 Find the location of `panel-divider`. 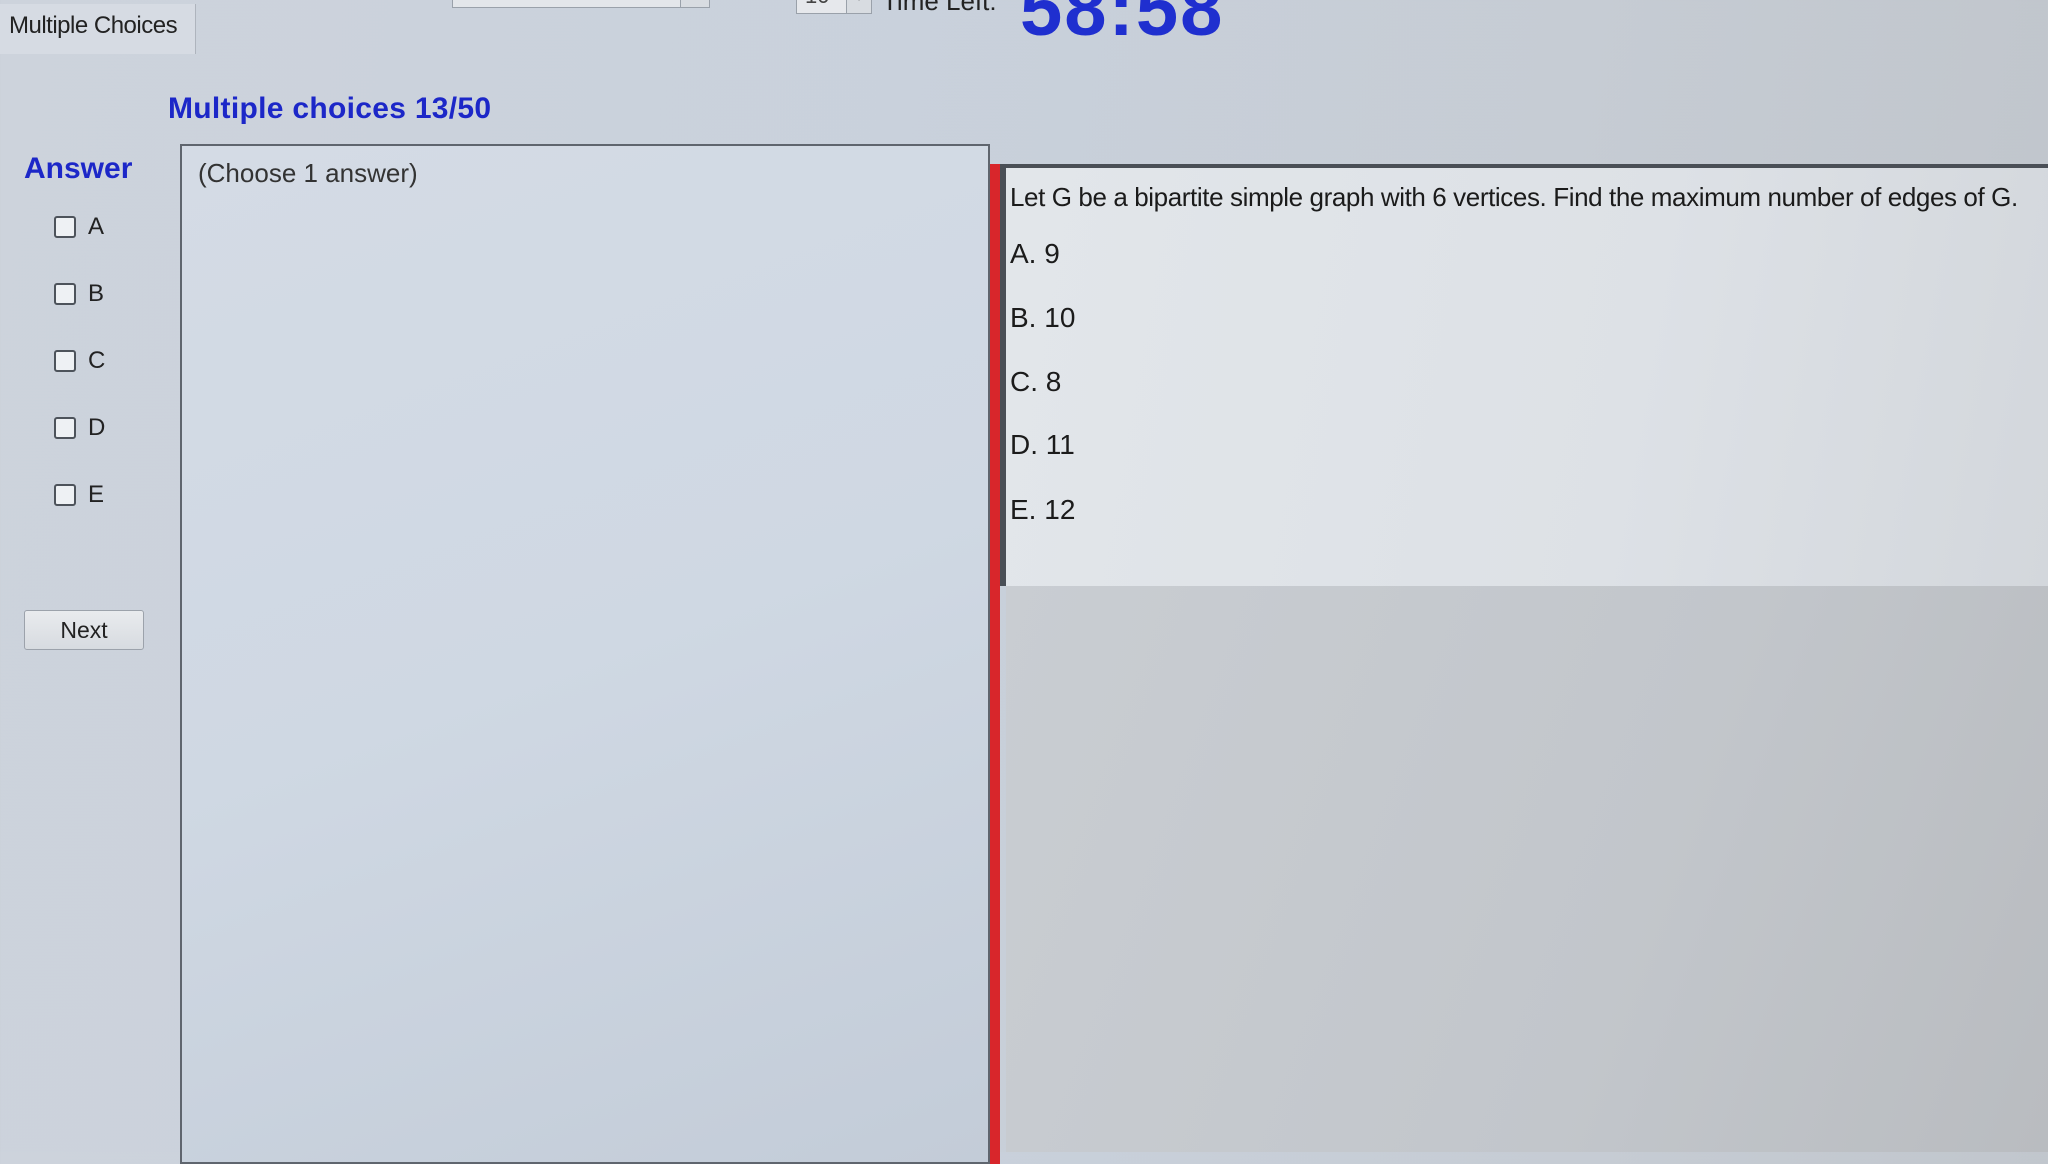

panel-divider is located at coordinates (995, 664).